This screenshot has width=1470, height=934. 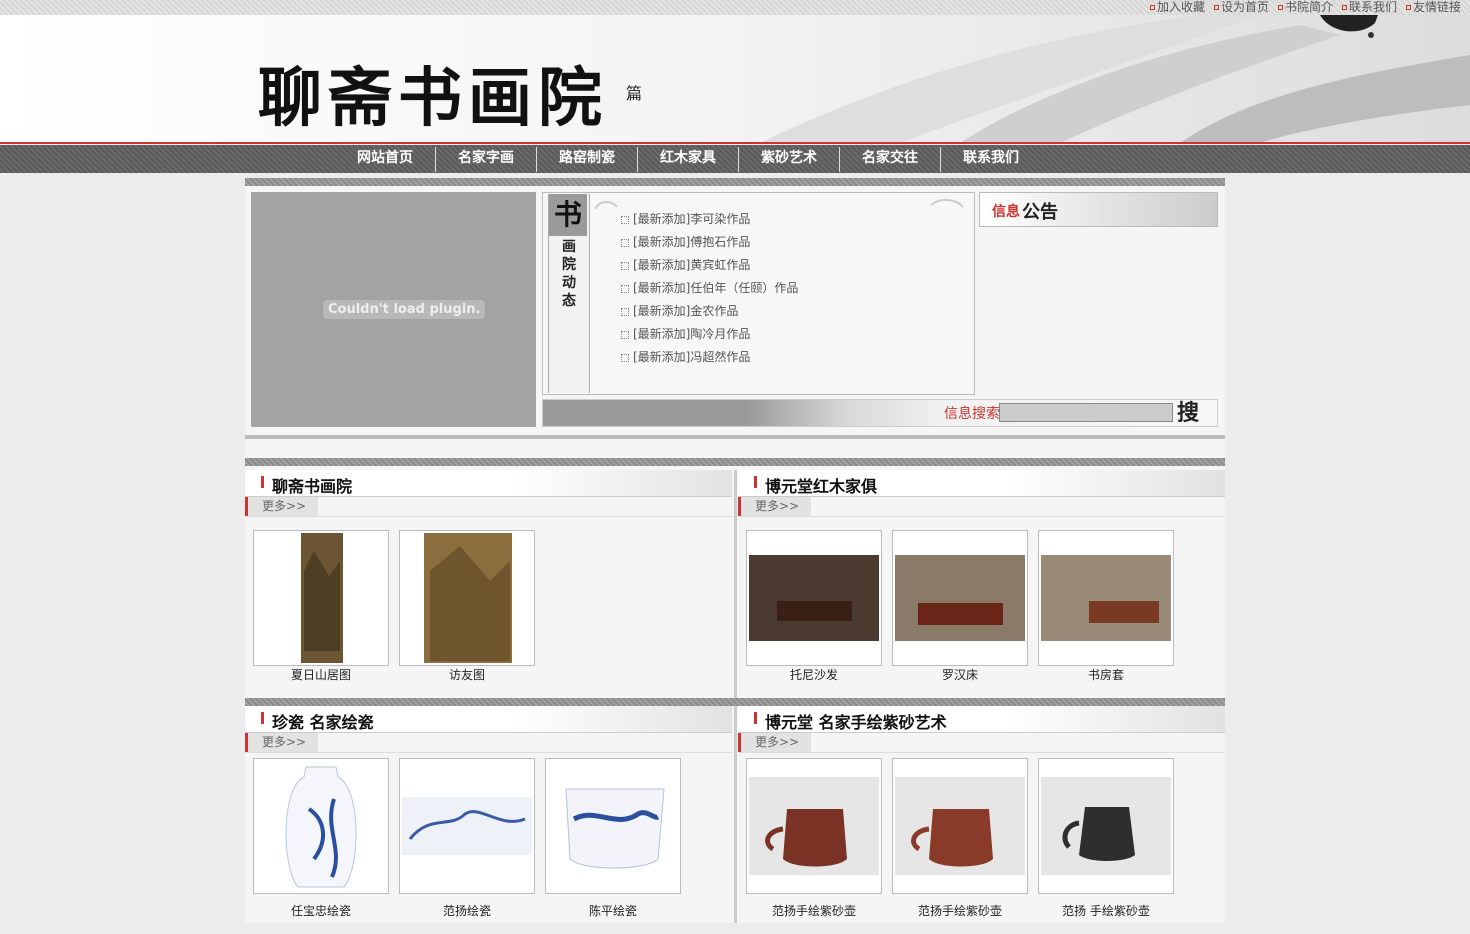 I want to click on friend-links-link: 友情链接, so click(x=1433, y=7).